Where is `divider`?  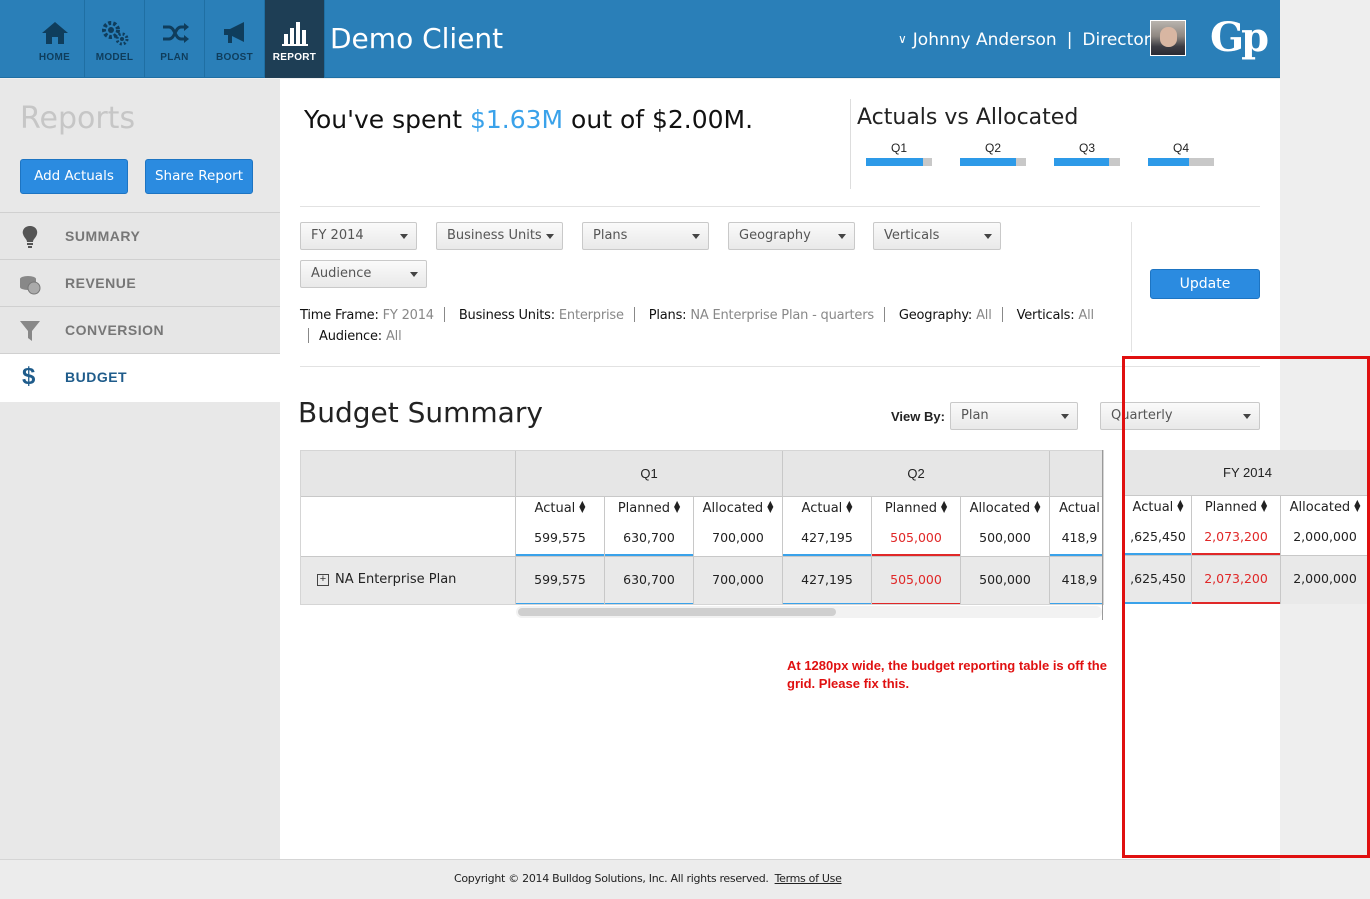 divider is located at coordinates (780, 206).